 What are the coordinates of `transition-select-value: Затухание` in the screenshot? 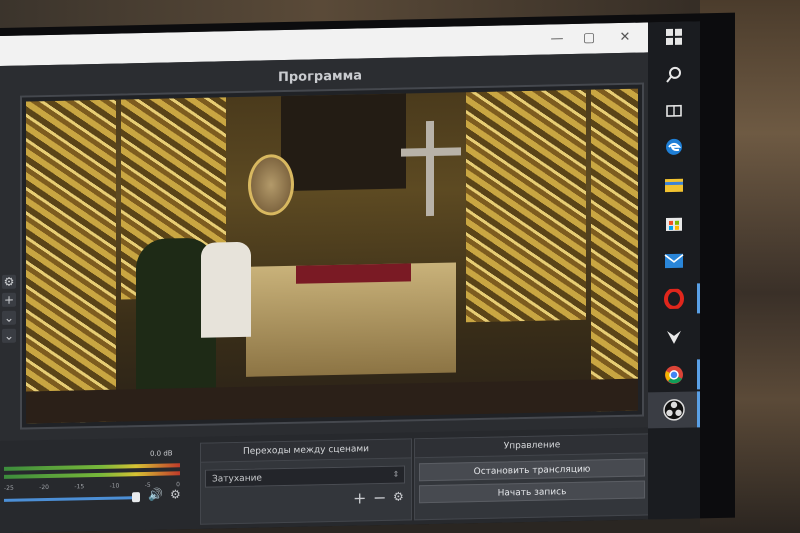 It's located at (237, 479).